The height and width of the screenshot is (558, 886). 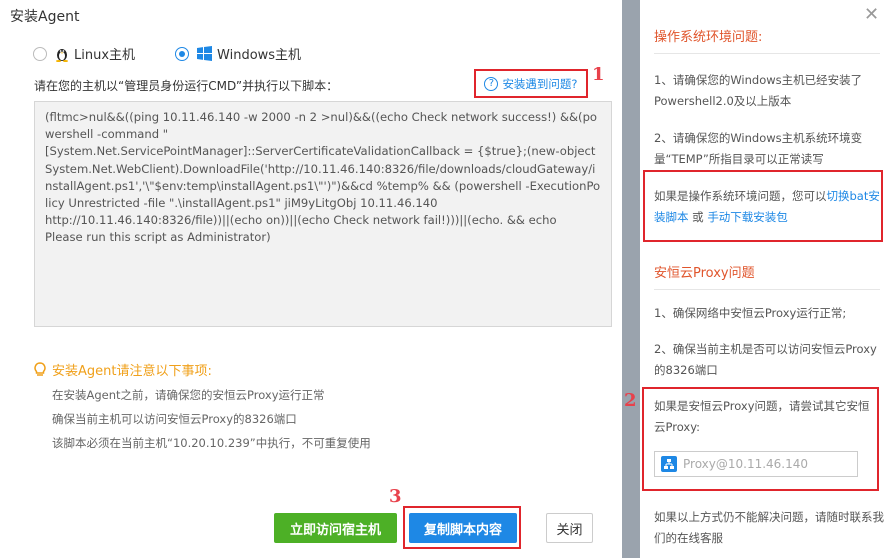 What do you see at coordinates (704, 273) in the screenshot?
I see `proxy-section-title: 安恒云Proxy问题` at bounding box center [704, 273].